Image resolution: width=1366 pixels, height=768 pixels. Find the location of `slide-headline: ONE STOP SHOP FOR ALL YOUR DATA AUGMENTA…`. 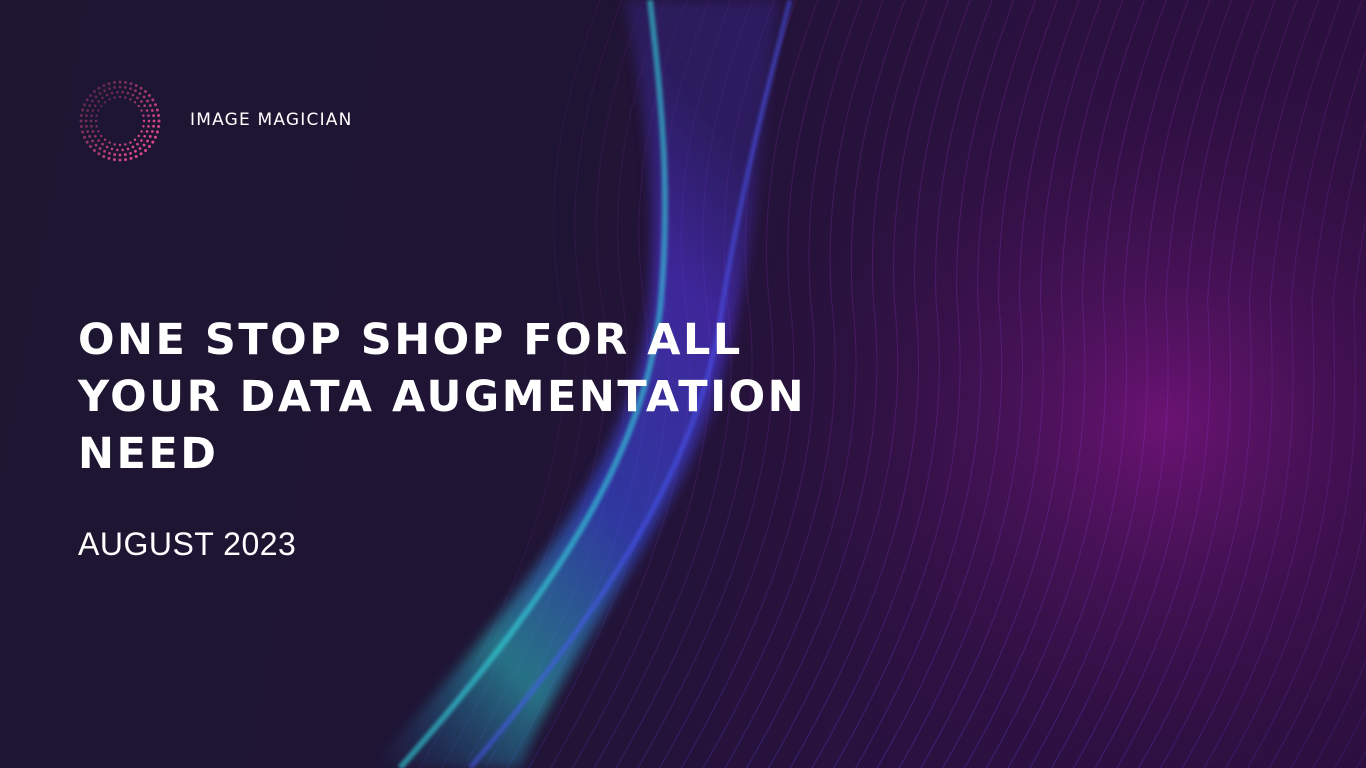

slide-headline: ONE STOP SHOP FOR ALL YOUR DATA AUGMENTA… is located at coordinates (528, 397).